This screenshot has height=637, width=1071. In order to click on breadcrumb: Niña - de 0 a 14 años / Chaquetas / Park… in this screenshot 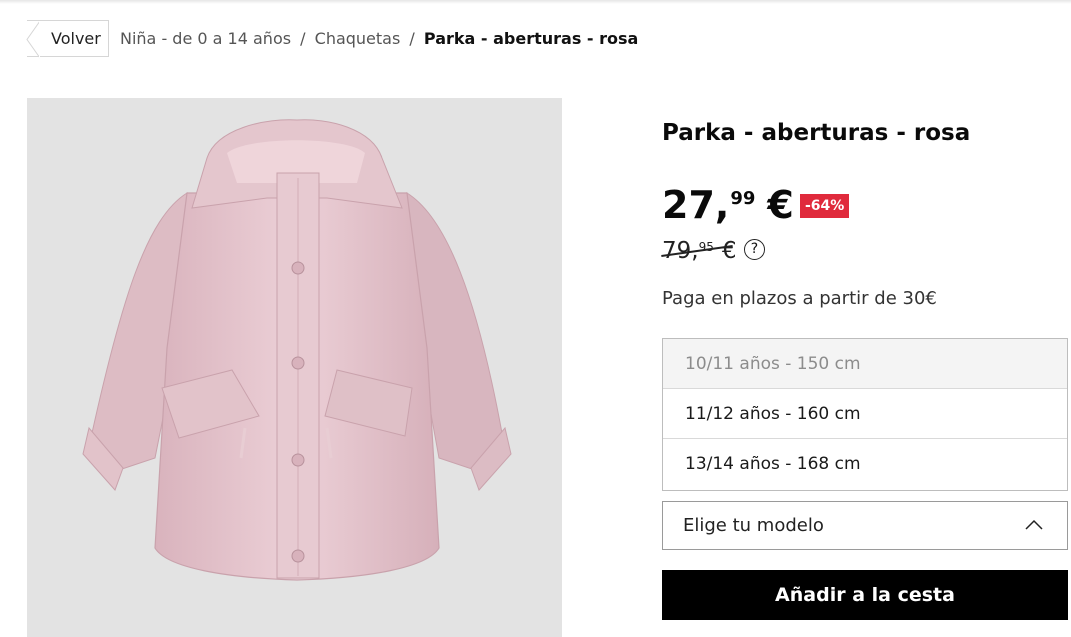, I will do `click(379, 38)`.